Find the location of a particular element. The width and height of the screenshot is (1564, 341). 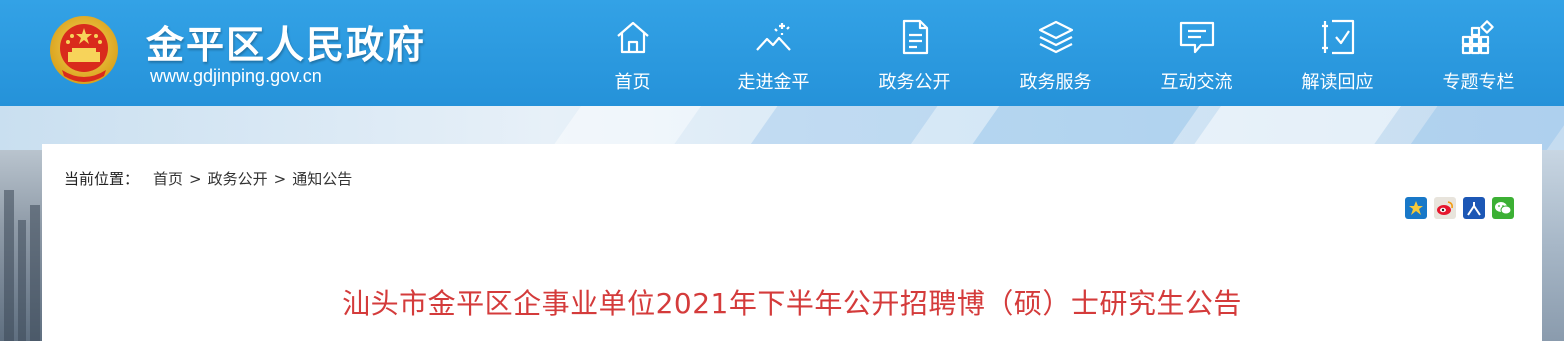

nav-item-gov-affairs: 政务公开 is located at coordinates (914, 53).